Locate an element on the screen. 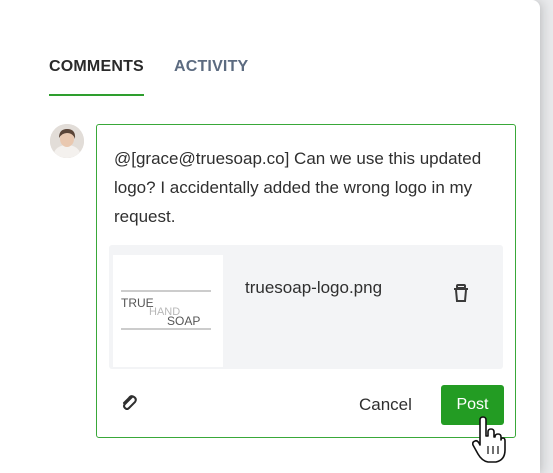 This screenshot has height=473, width=553. truesoap-logo-image: TRUE HAND SOAP is located at coordinates (166, 310).